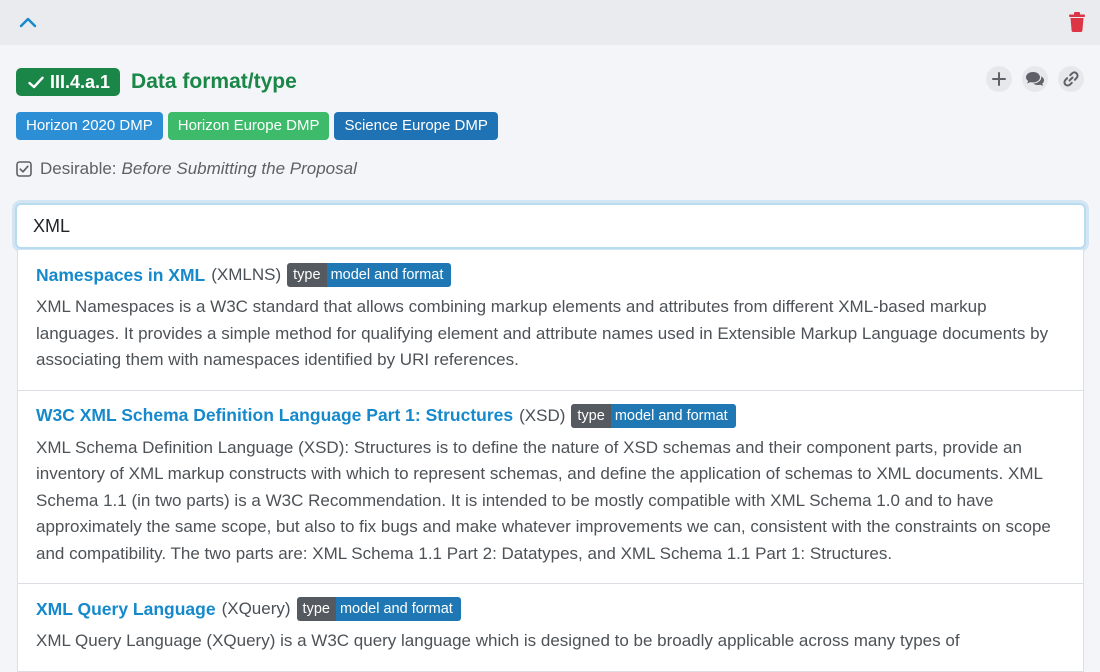 This screenshot has height=672, width=1100. I want to click on tag-horizon-2020: Horizon 2020 DMP, so click(89, 126).